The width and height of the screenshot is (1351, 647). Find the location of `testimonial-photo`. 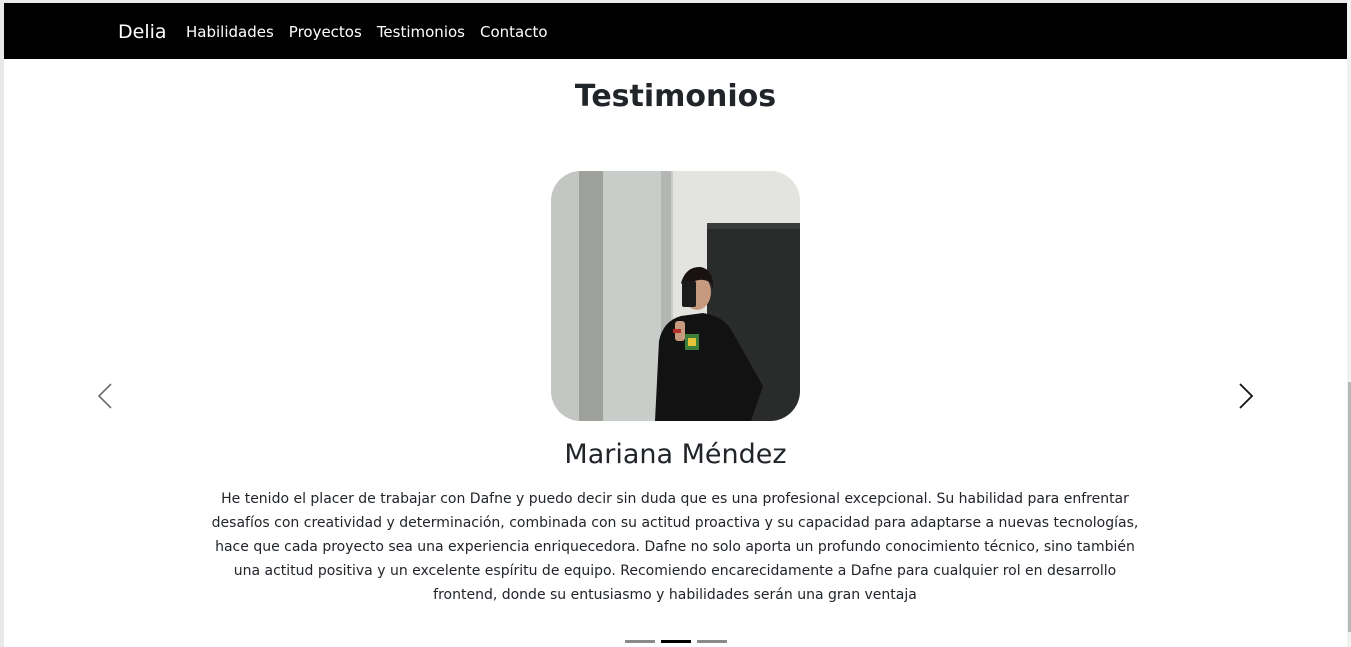

testimonial-photo is located at coordinates (675, 296).